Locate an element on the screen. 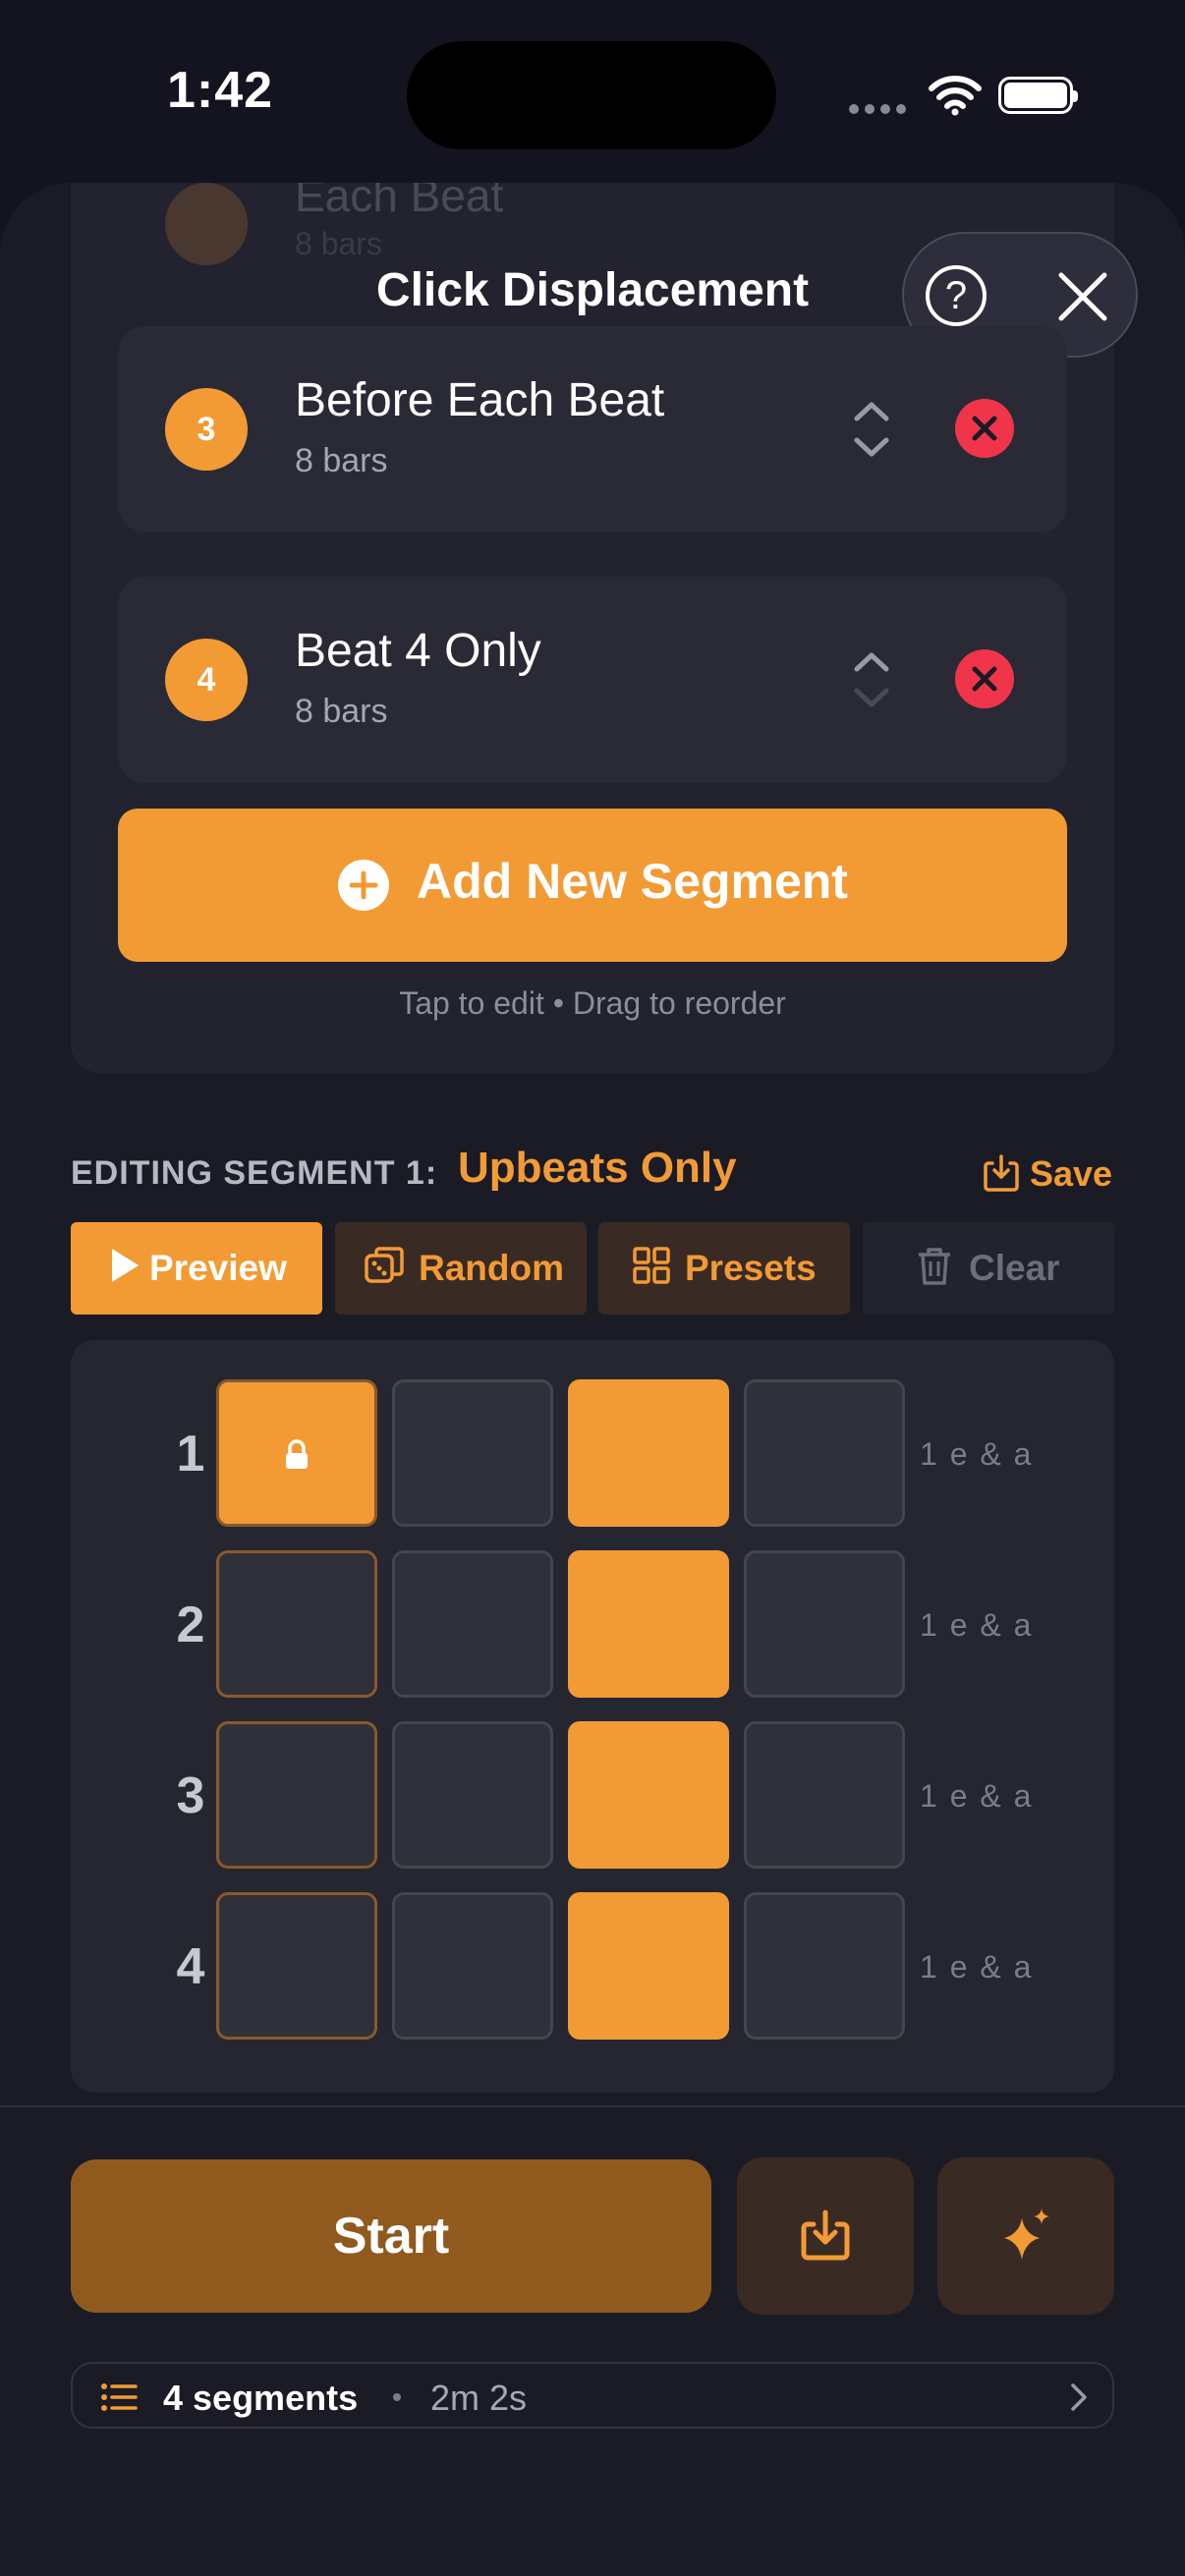 Image resolution: width=1185 pixels, height=2576 pixels. help-icon: ? is located at coordinates (957, 295).